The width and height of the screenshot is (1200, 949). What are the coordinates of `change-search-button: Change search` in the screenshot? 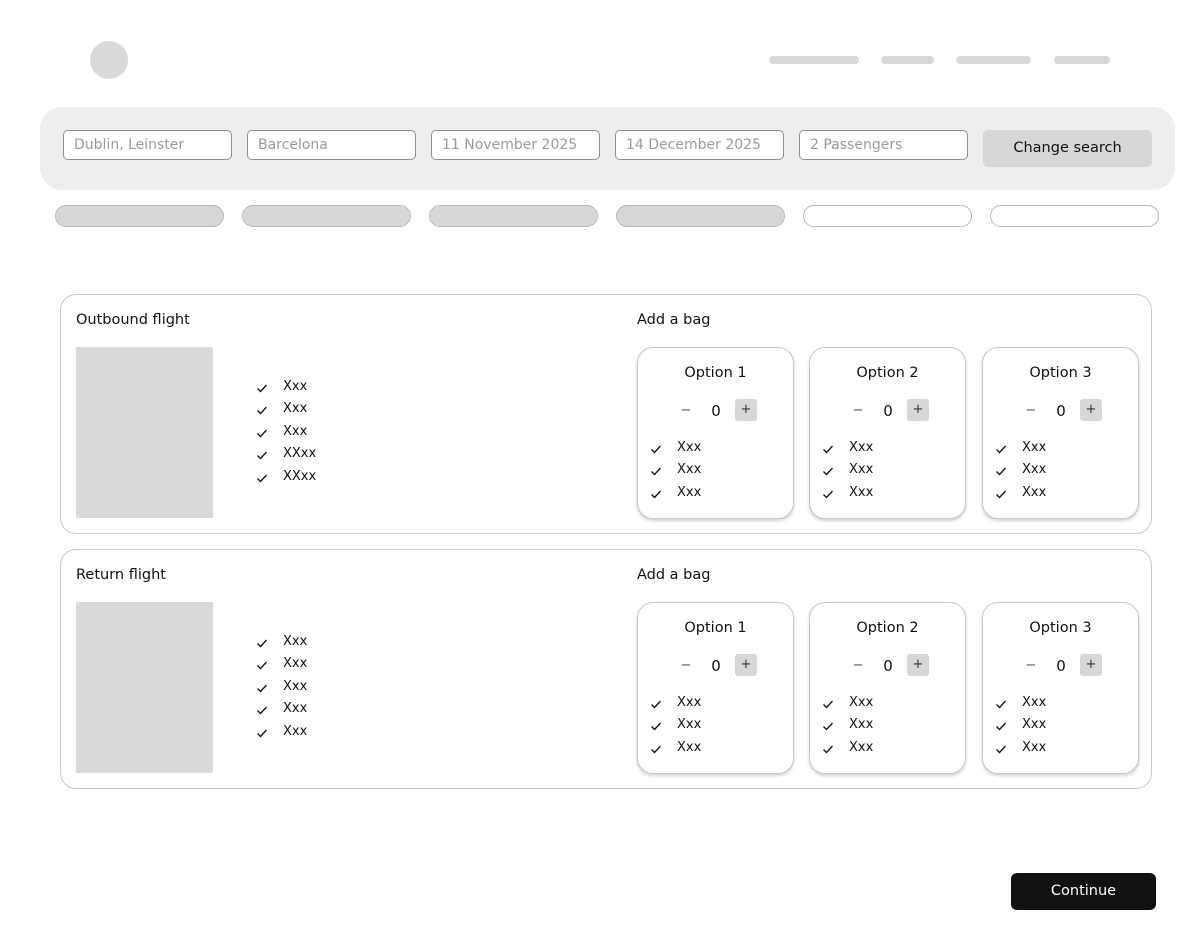 It's located at (1067, 148).